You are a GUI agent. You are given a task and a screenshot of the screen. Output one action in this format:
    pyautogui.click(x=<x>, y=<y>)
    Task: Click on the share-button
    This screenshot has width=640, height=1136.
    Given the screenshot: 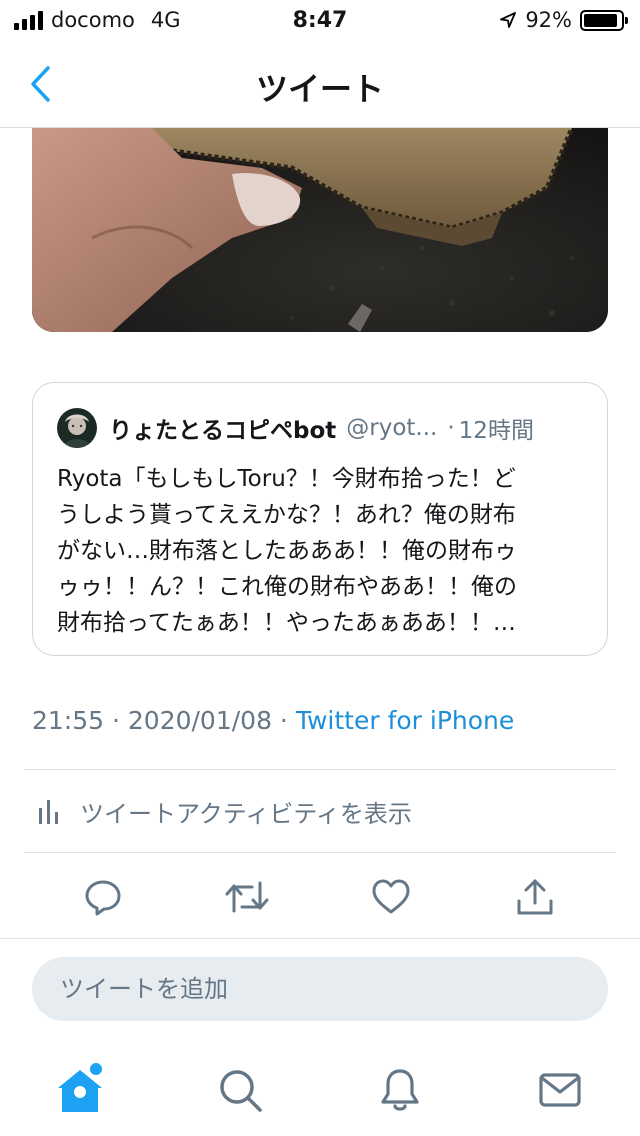 What is the action you would take?
    pyautogui.click(x=535, y=897)
    